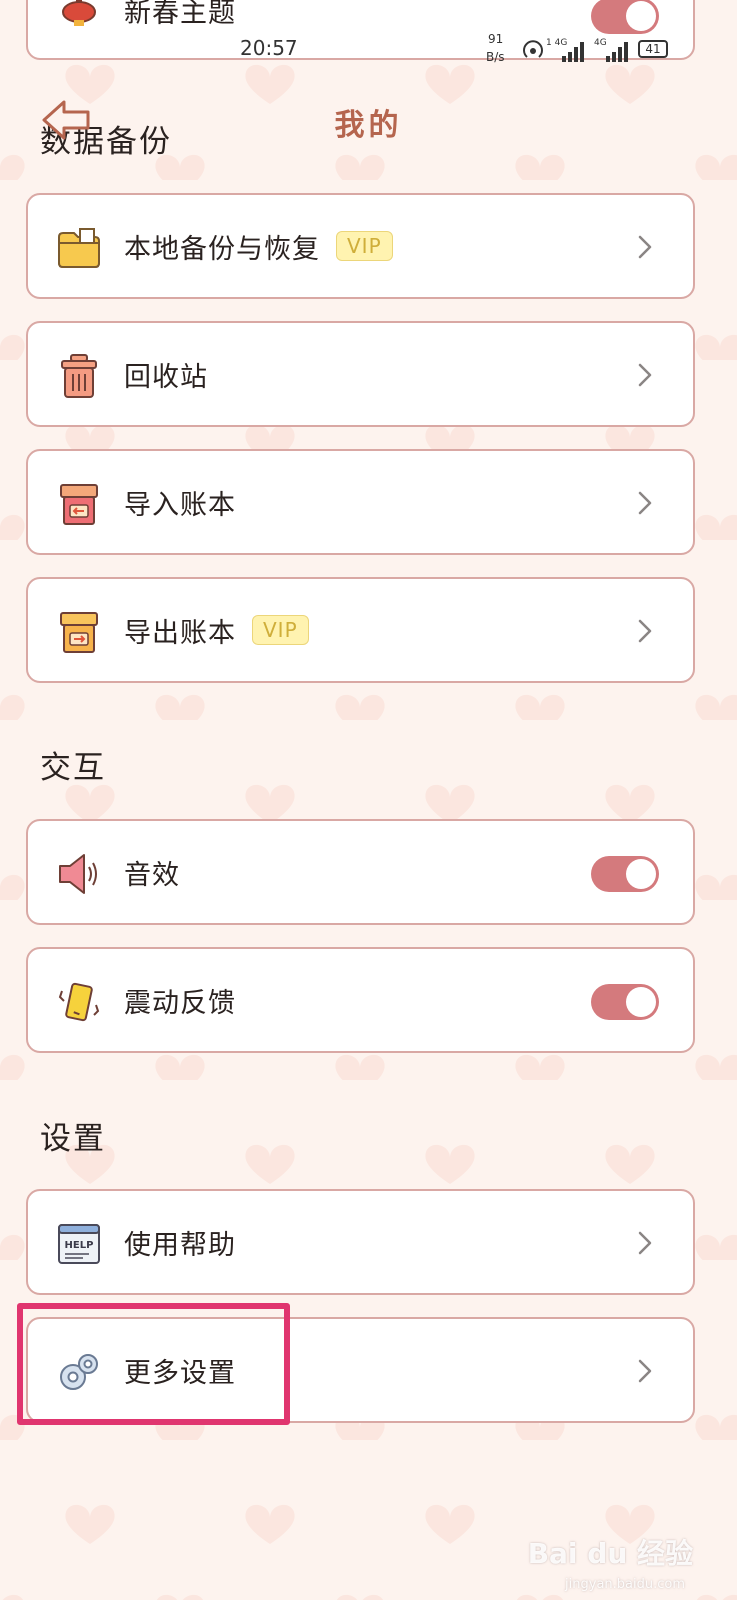 Image resolution: width=737 pixels, height=1600 pixels. Describe the element at coordinates (180, 633) in the screenshot. I see `export-book-label: 导出账本` at that location.